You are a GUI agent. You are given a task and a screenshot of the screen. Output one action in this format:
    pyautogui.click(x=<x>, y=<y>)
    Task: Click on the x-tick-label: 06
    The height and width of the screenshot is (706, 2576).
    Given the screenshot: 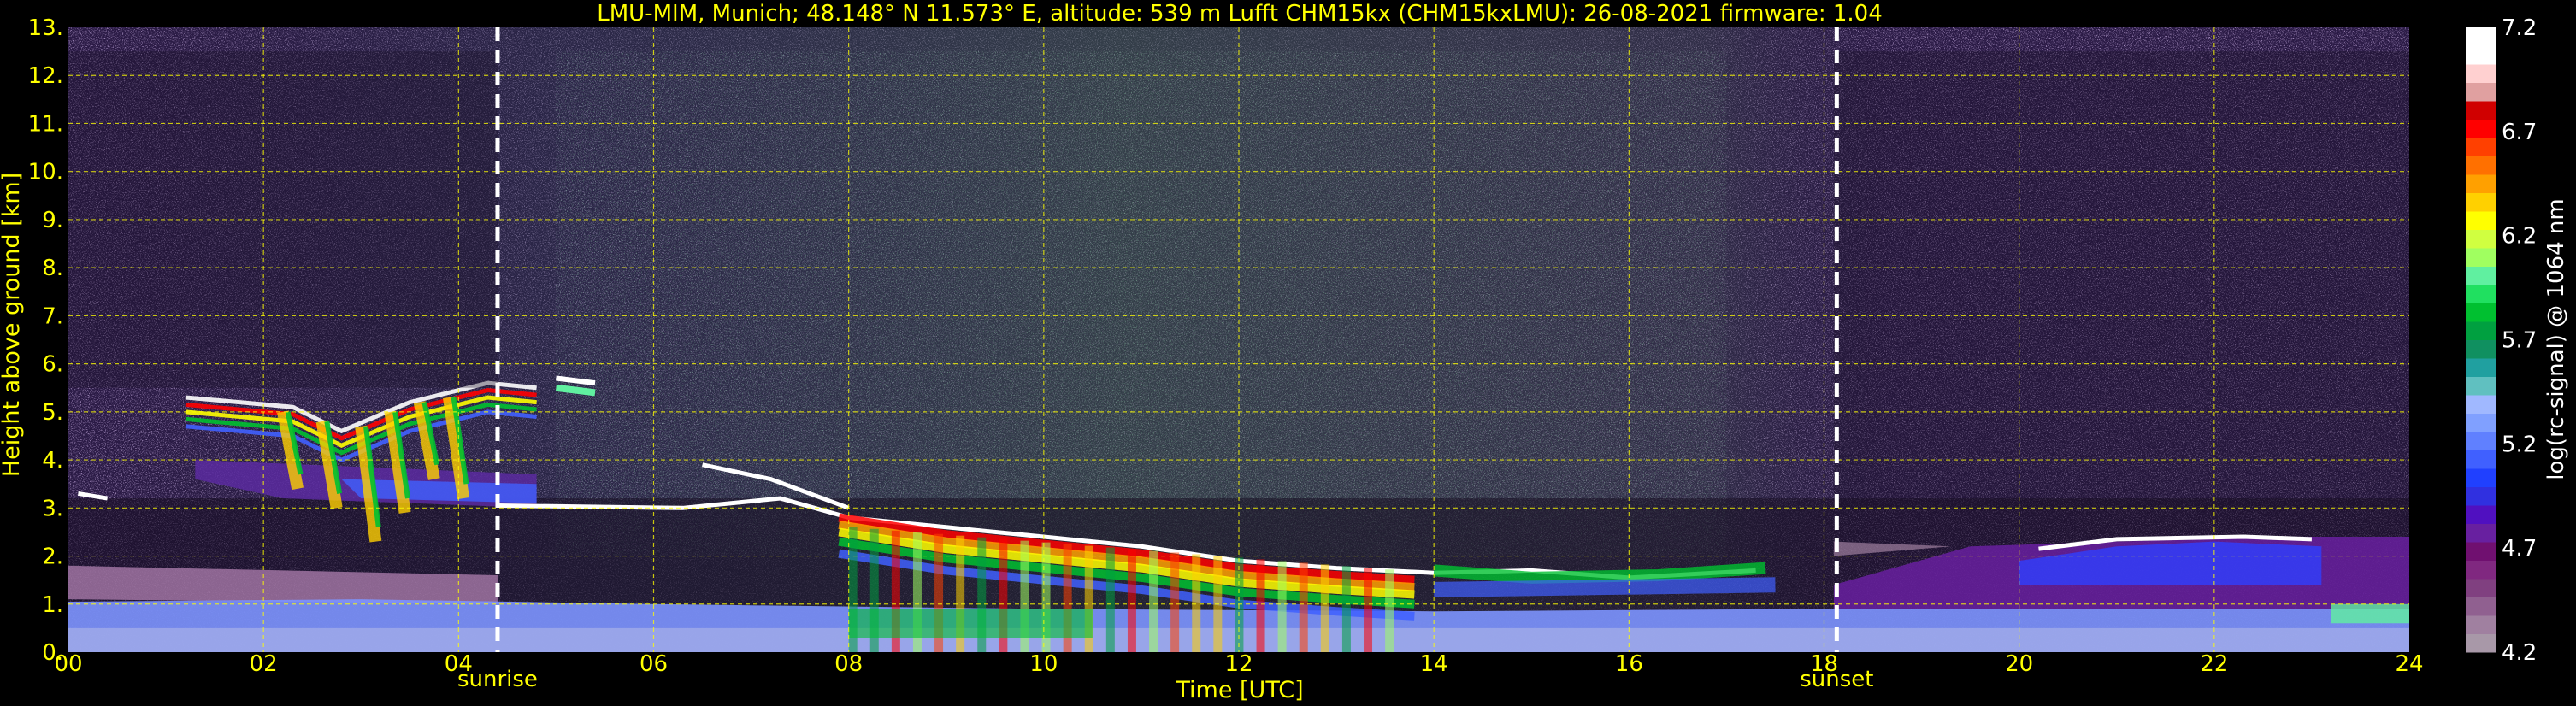 What is the action you would take?
    pyautogui.click(x=654, y=664)
    